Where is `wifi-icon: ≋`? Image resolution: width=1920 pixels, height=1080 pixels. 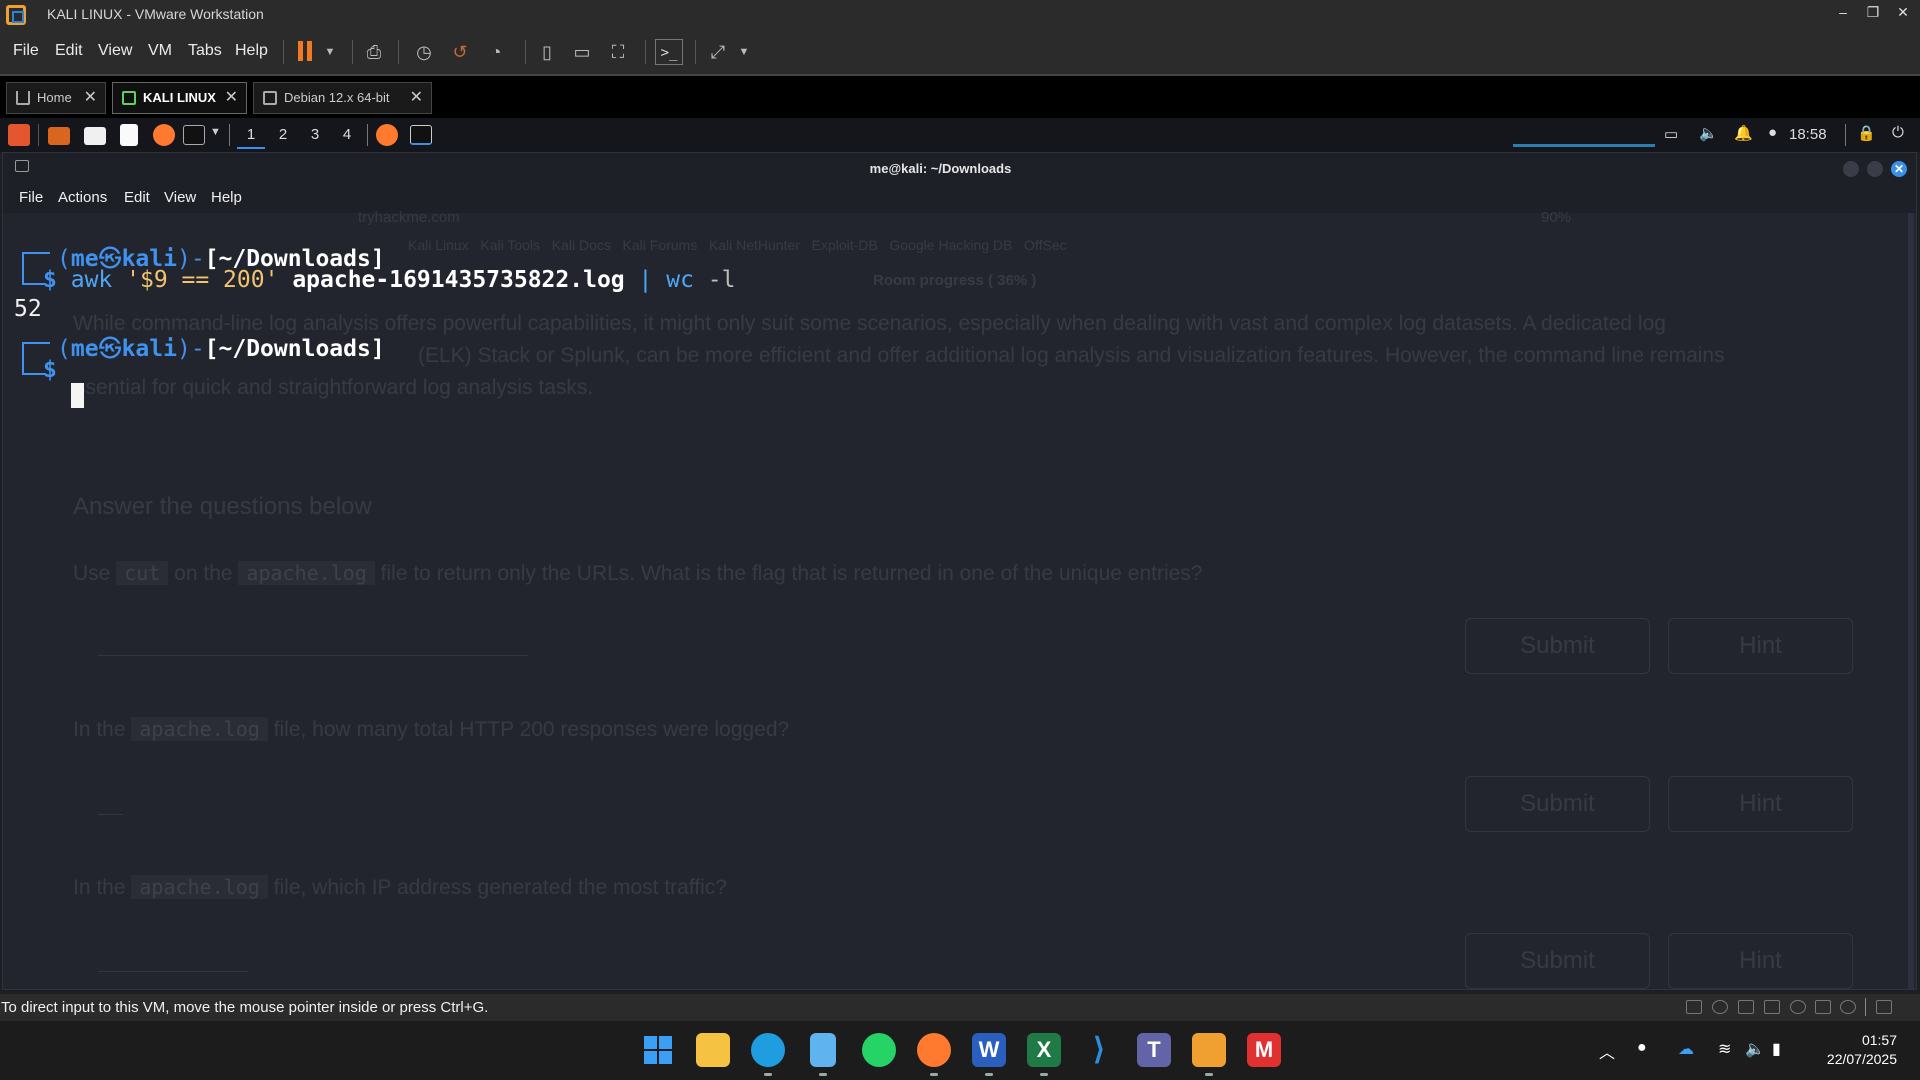
wifi-icon: ≋ is located at coordinates (1724, 1049).